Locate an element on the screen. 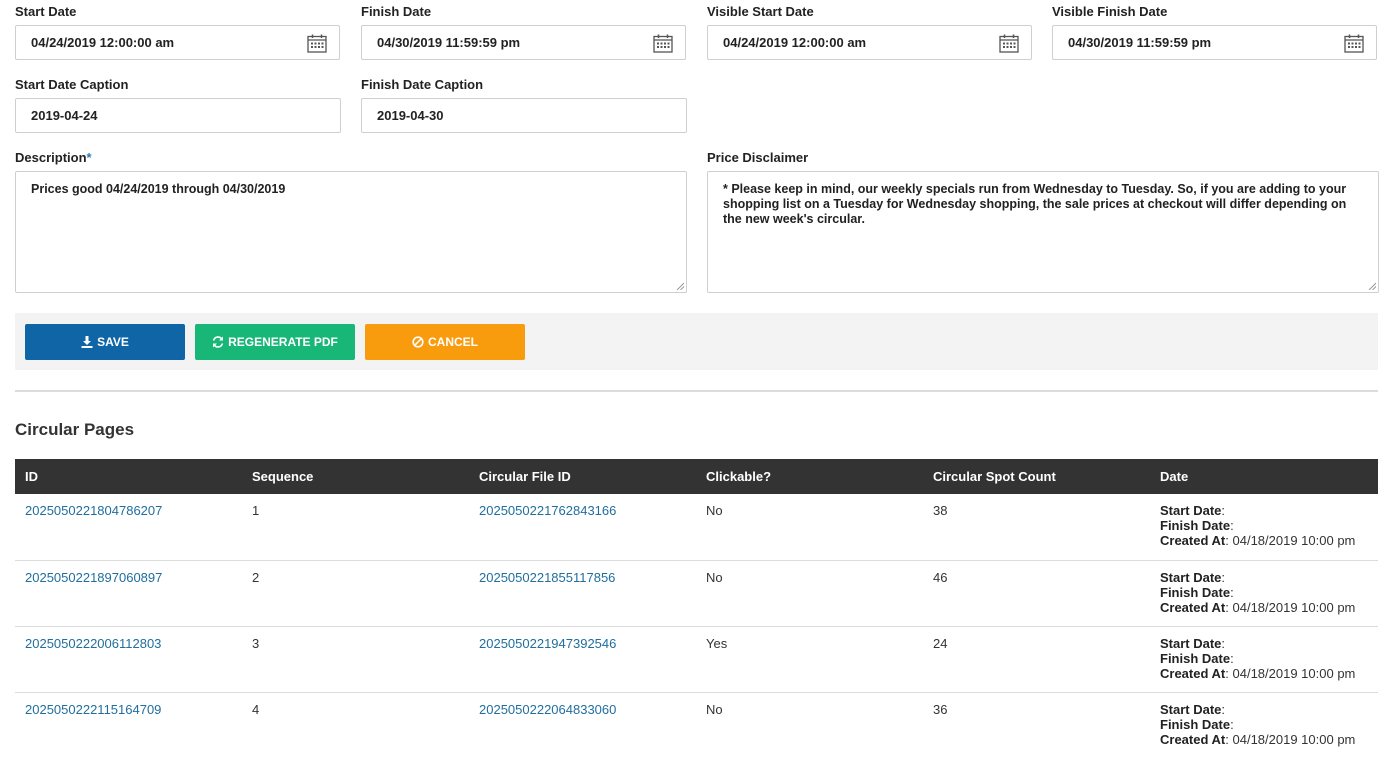 Image resolution: width=1388 pixels, height=758 pixels. visible-start-date-label: Visible Start Date is located at coordinates (760, 11).